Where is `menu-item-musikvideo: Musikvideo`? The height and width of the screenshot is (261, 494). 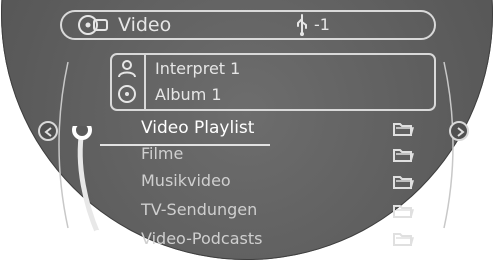
menu-item-musikvideo: Musikvideo is located at coordinates (186, 181).